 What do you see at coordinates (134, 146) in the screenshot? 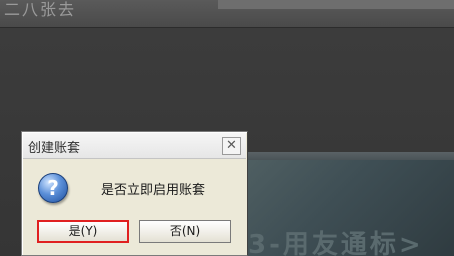
I see `dialog-titlebar: 创建账套 ✕` at bounding box center [134, 146].